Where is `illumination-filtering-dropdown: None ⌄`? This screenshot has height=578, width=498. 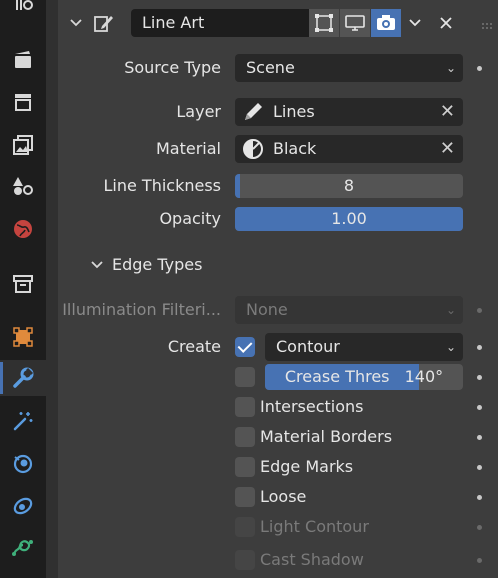 illumination-filtering-dropdown: None ⌄ is located at coordinates (349, 310).